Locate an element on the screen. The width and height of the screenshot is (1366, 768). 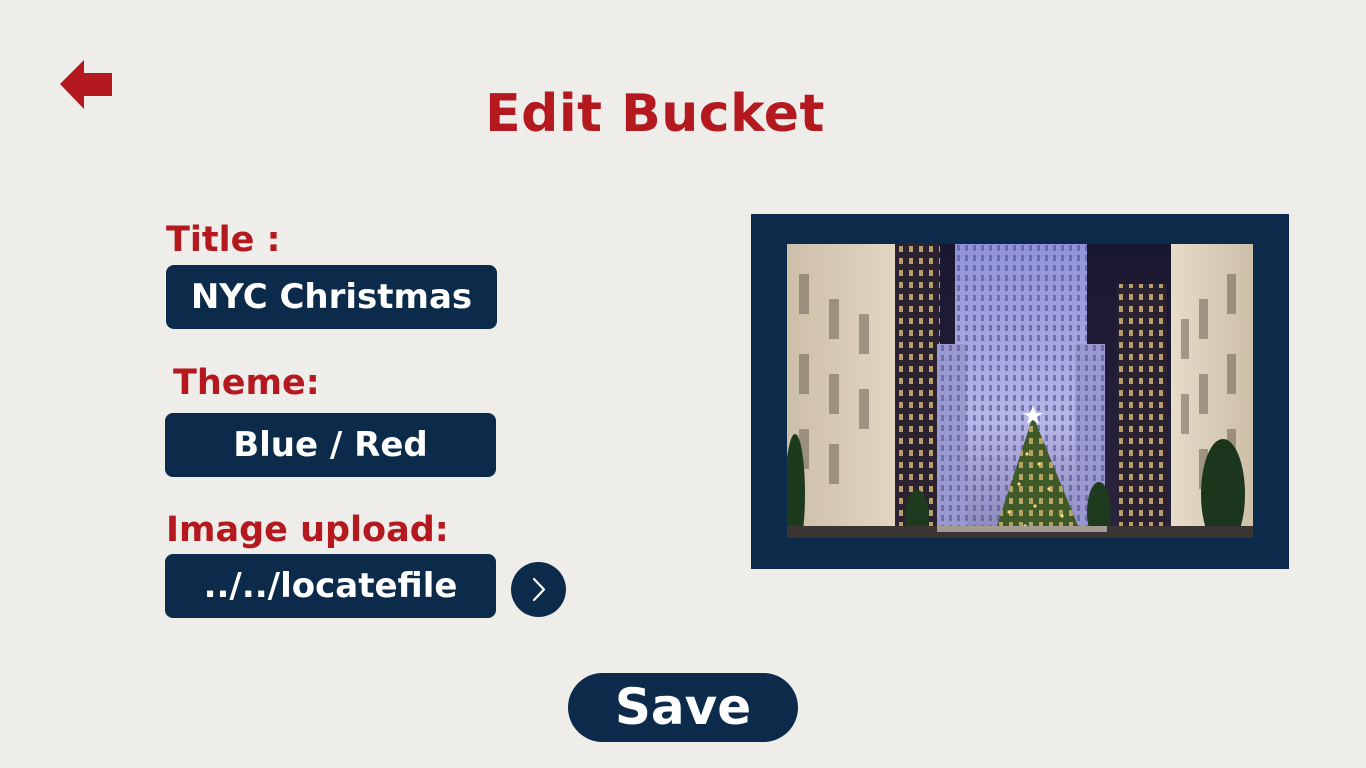
title-input is located at coordinates (331, 297).